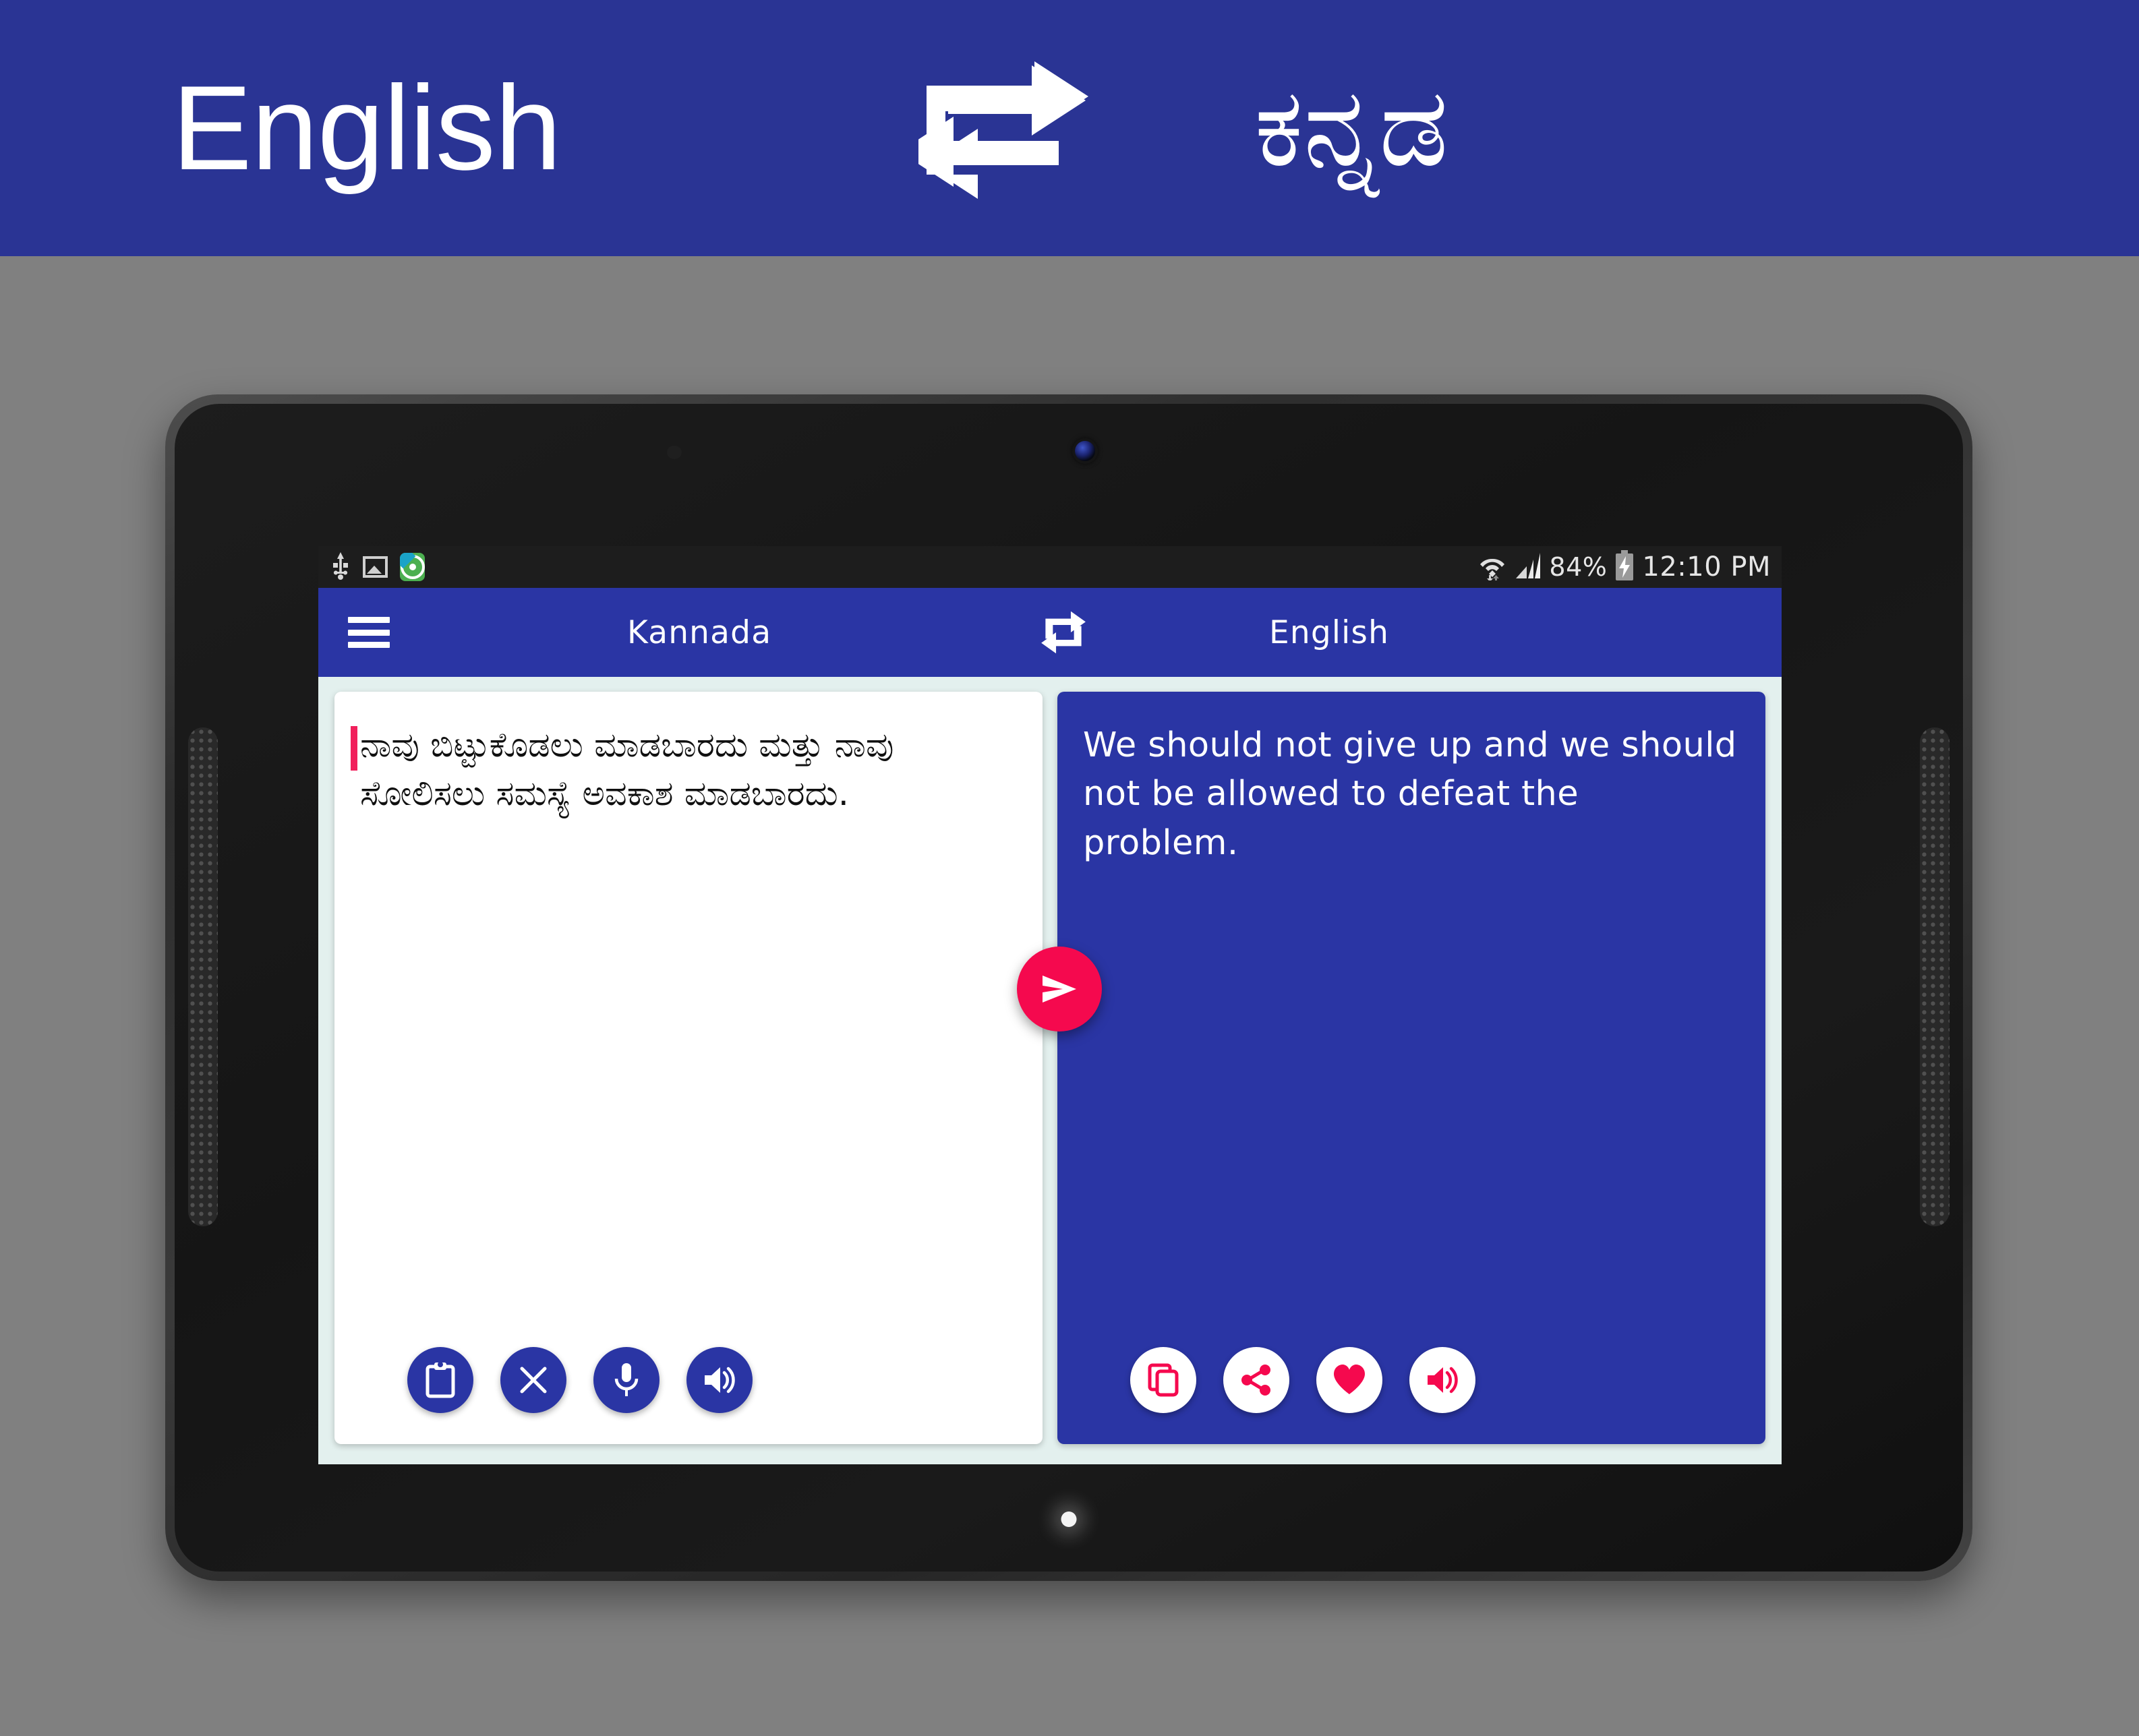  Describe the element at coordinates (340, 567) in the screenshot. I see `usb-icon` at that location.